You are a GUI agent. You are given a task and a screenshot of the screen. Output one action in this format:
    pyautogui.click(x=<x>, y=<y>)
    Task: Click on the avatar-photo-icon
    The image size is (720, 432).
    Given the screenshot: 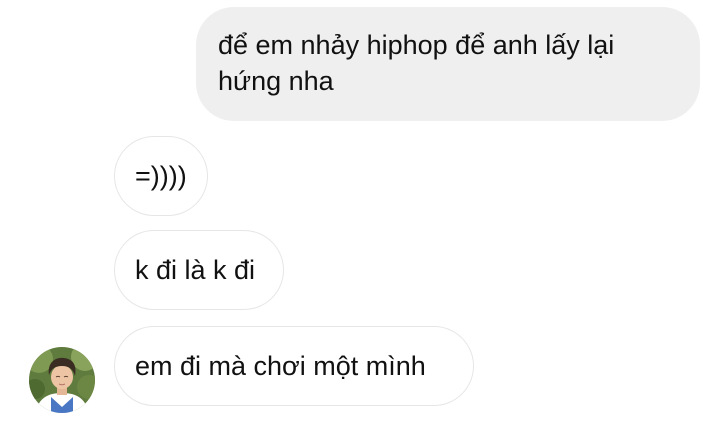 What is the action you would take?
    pyautogui.click(x=62, y=380)
    